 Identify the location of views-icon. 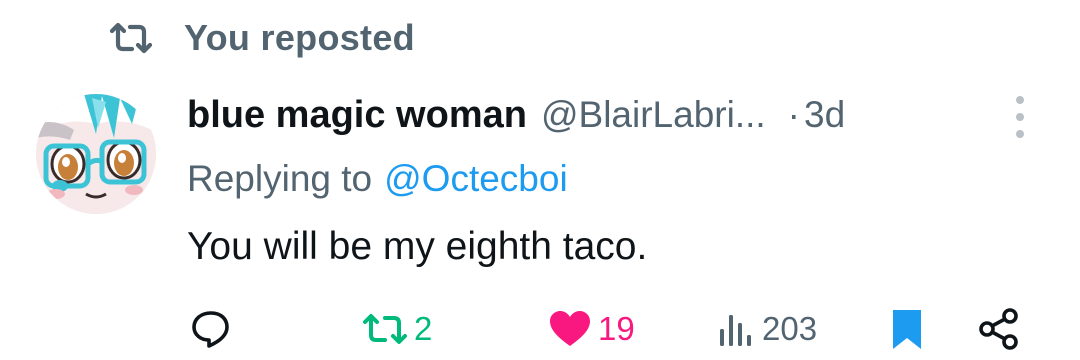
(736, 329).